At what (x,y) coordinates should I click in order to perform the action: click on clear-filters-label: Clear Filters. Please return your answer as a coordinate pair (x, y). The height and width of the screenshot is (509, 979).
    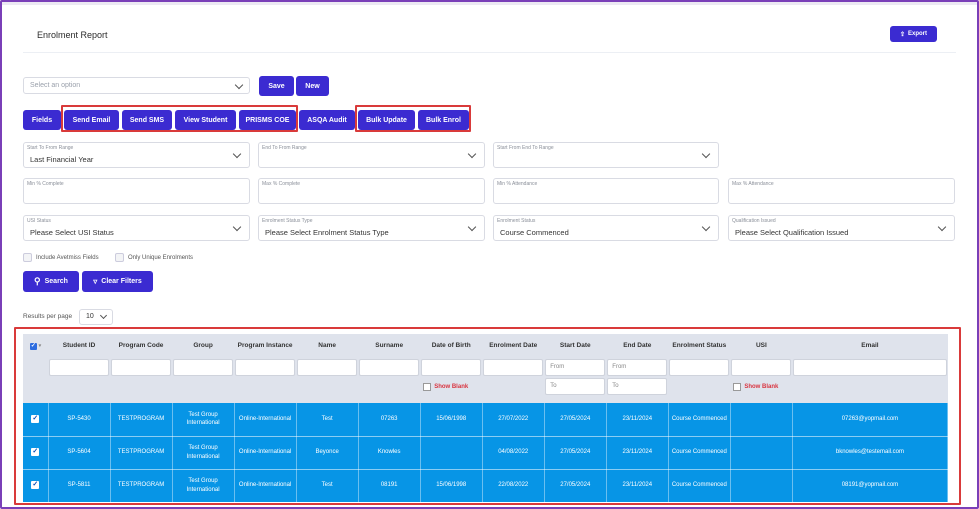
    Looking at the image, I should click on (121, 281).